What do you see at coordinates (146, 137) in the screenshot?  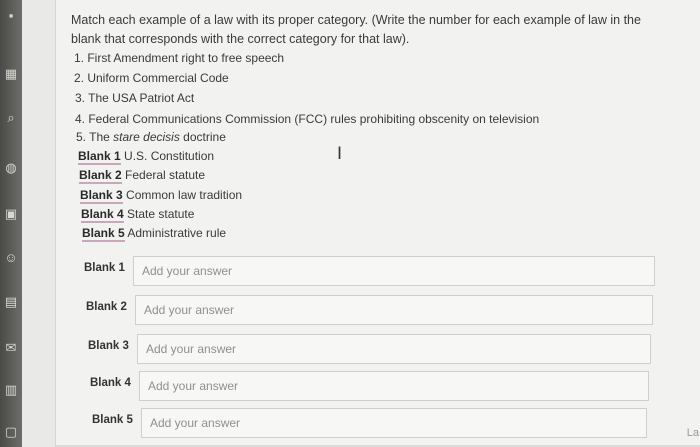 I see `italic-term: stare decisis` at bounding box center [146, 137].